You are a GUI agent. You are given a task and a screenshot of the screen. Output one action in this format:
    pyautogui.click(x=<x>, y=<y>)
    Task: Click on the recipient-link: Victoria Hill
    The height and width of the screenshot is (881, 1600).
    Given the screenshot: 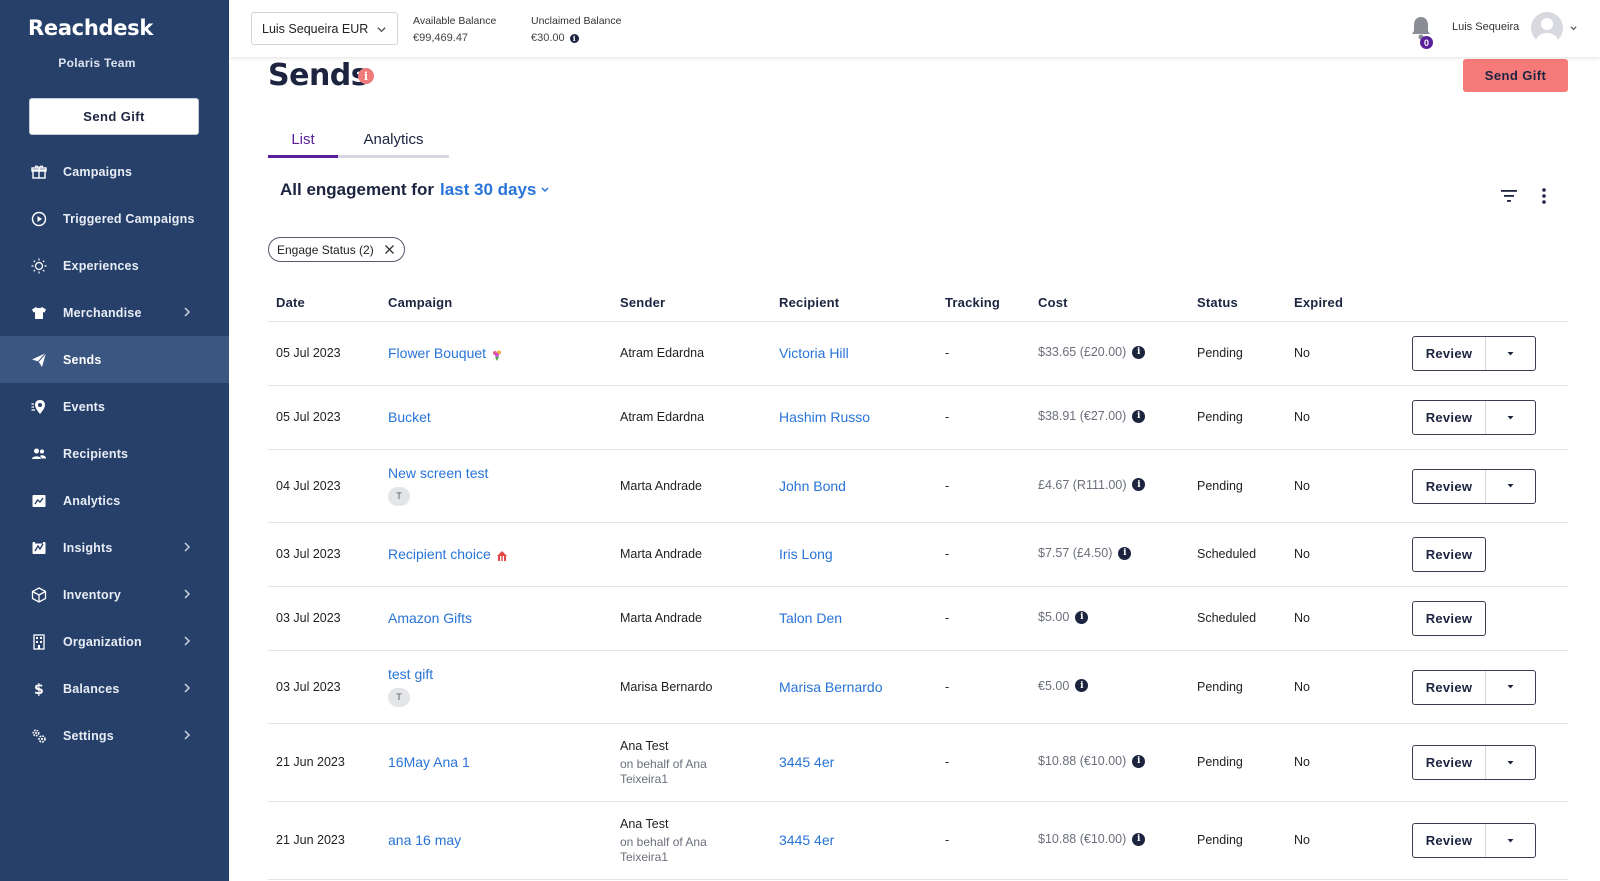 What is the action you would take?
    pyautogui.click(x=814, y=353)
    